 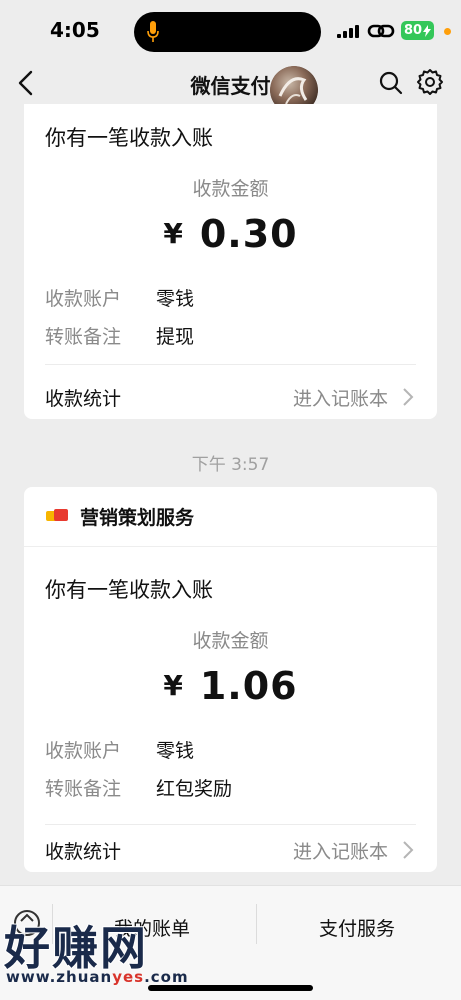 What do you see at coordinates (447, 31) in the screenshot?
I see `privacy-dot` at bounding box center [447, 31].